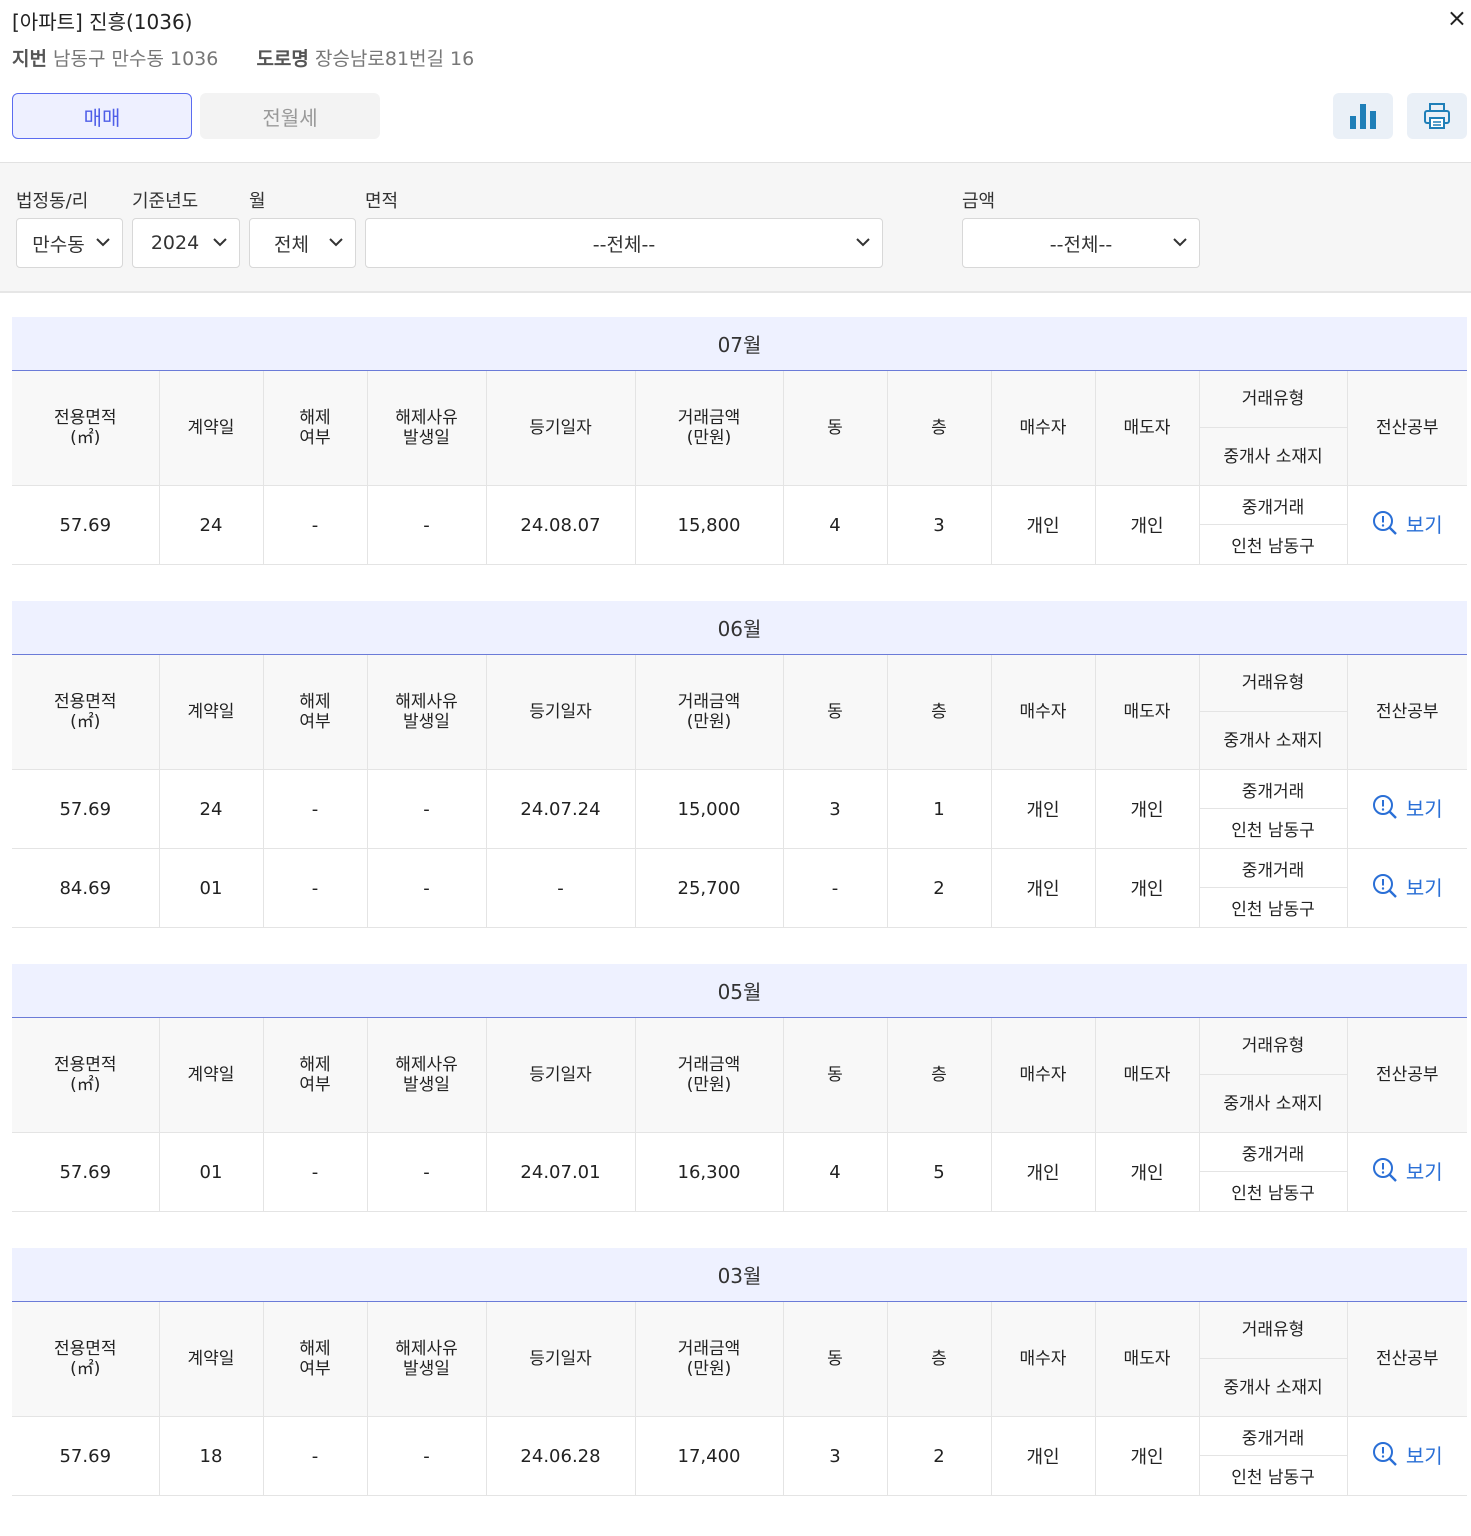  I want to click on deal-type-cell: 중개거래인천 남동구, so click(1273, 888).